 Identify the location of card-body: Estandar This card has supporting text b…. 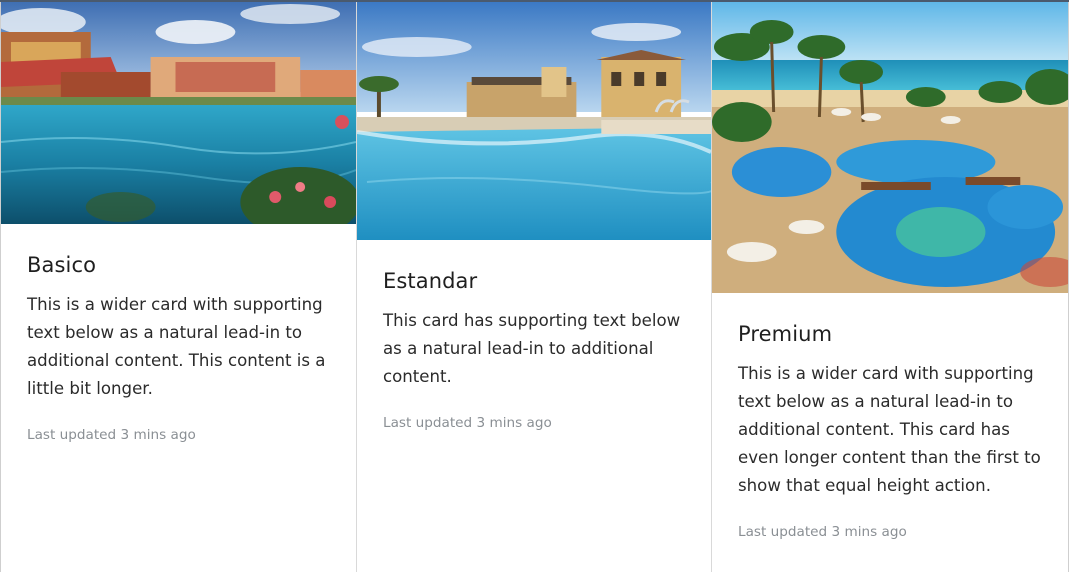
(534, 350).